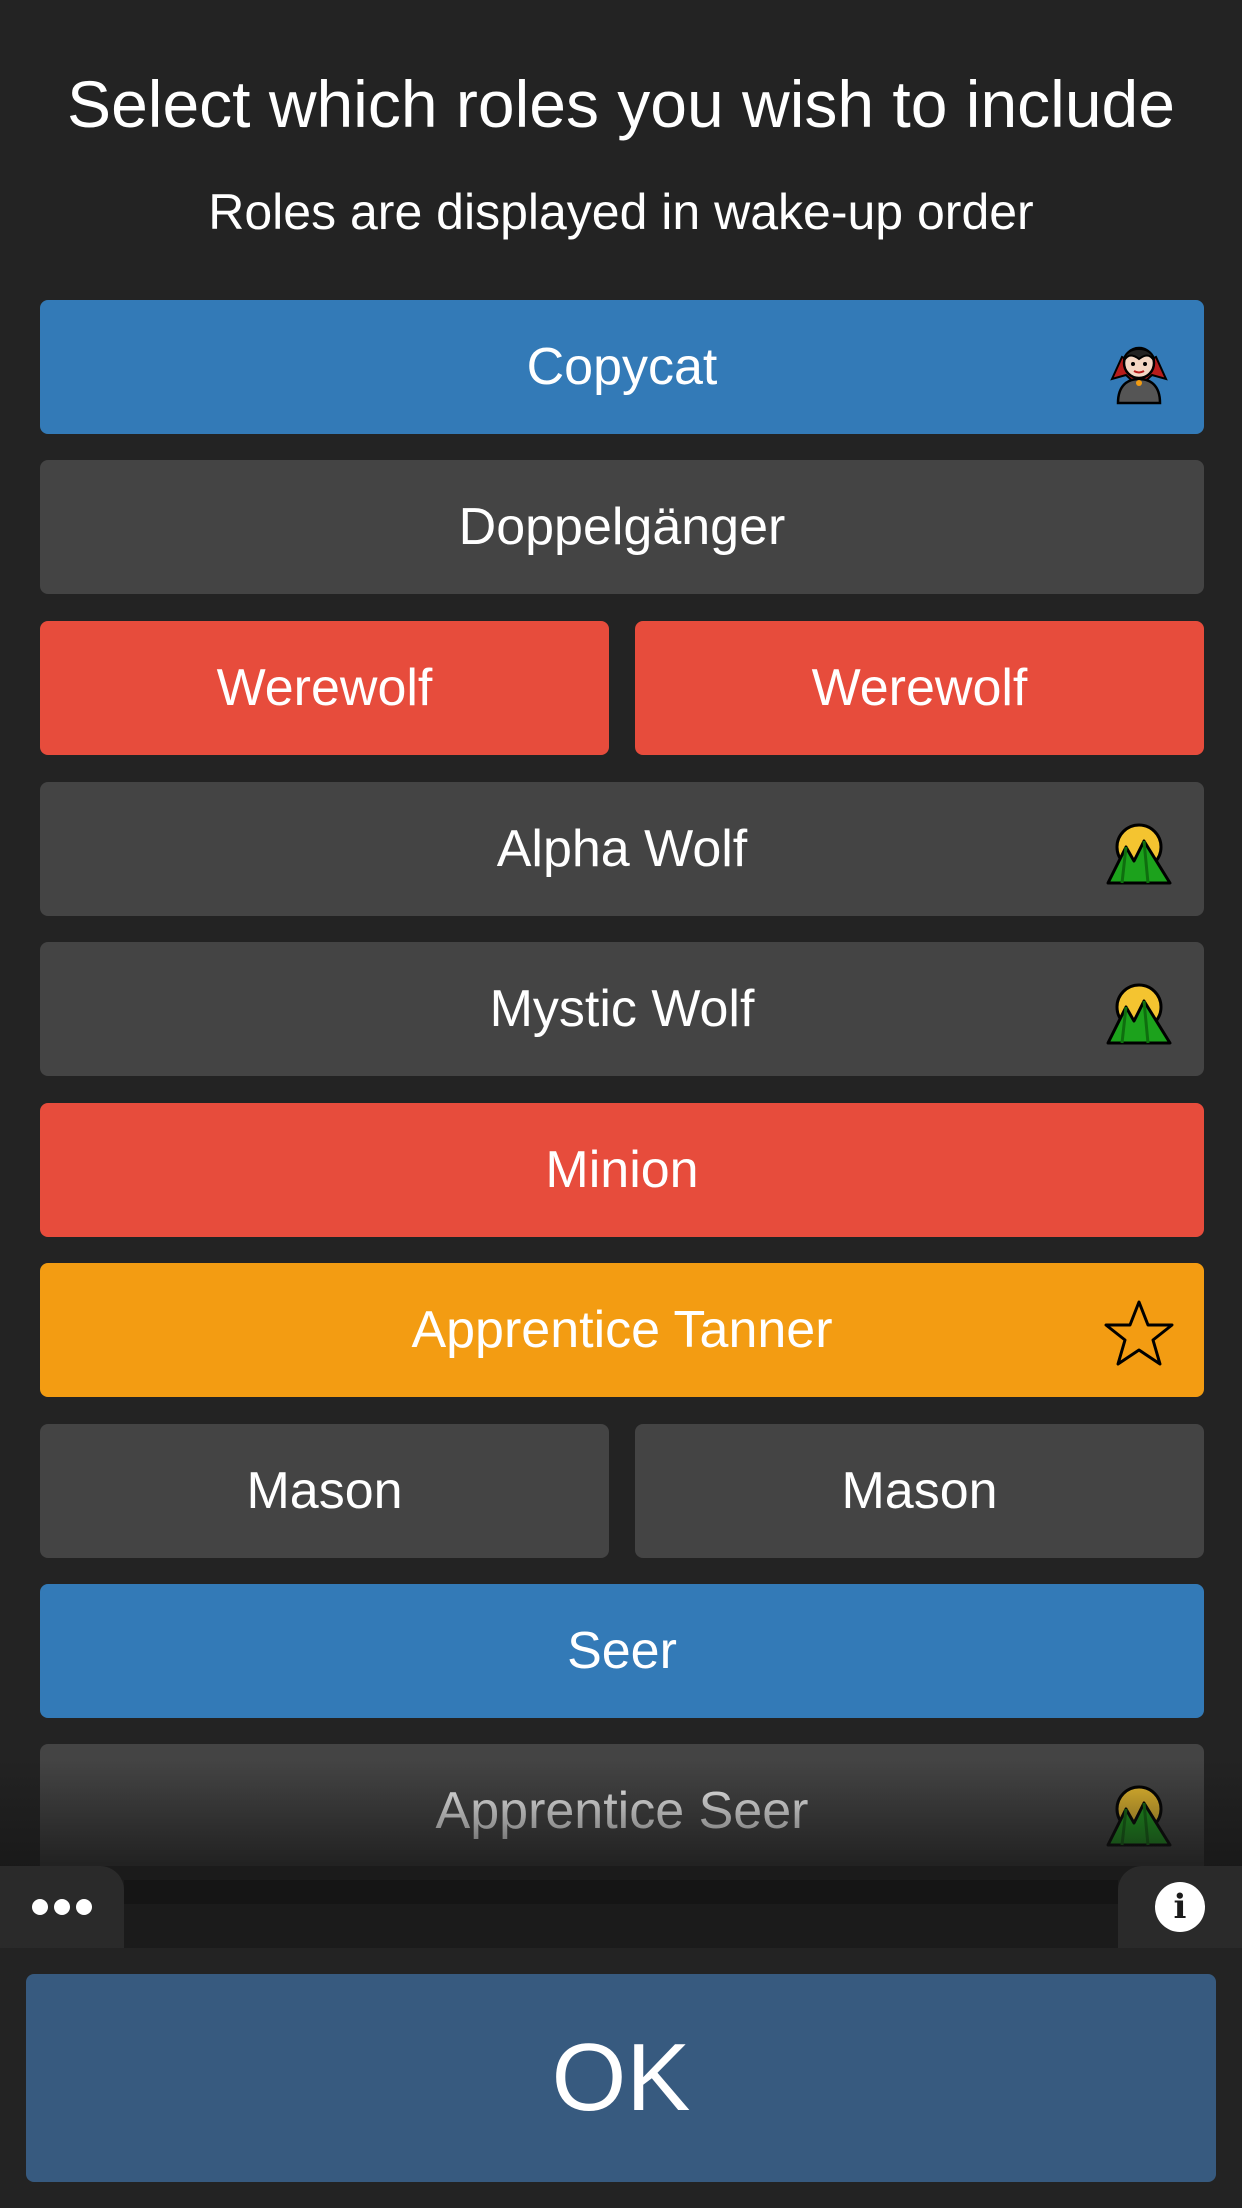 The image size is (1242, 2208). Describe the element at coordinates (621, 212) in the screenshot. I see `page-subtitle: Roles are displayed in wake-up order` at that location.